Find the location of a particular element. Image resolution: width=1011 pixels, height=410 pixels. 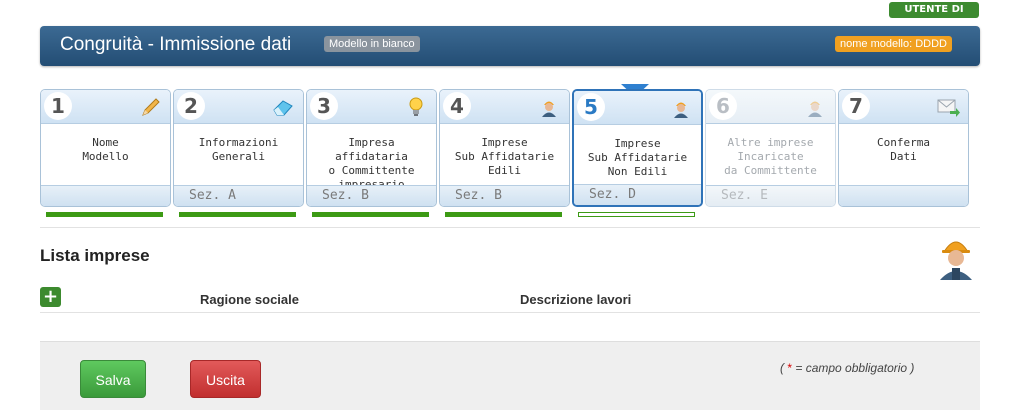

step-header: 2 is located at coordinates (238, 107).